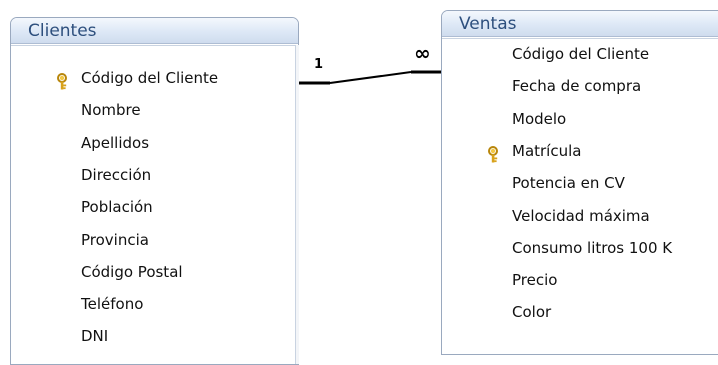 The width and height of the screenshot is (718, 365). Describe the element at coordinates (319, 64) in the screenshot. I see `relationship-one-label: 1` at that location.